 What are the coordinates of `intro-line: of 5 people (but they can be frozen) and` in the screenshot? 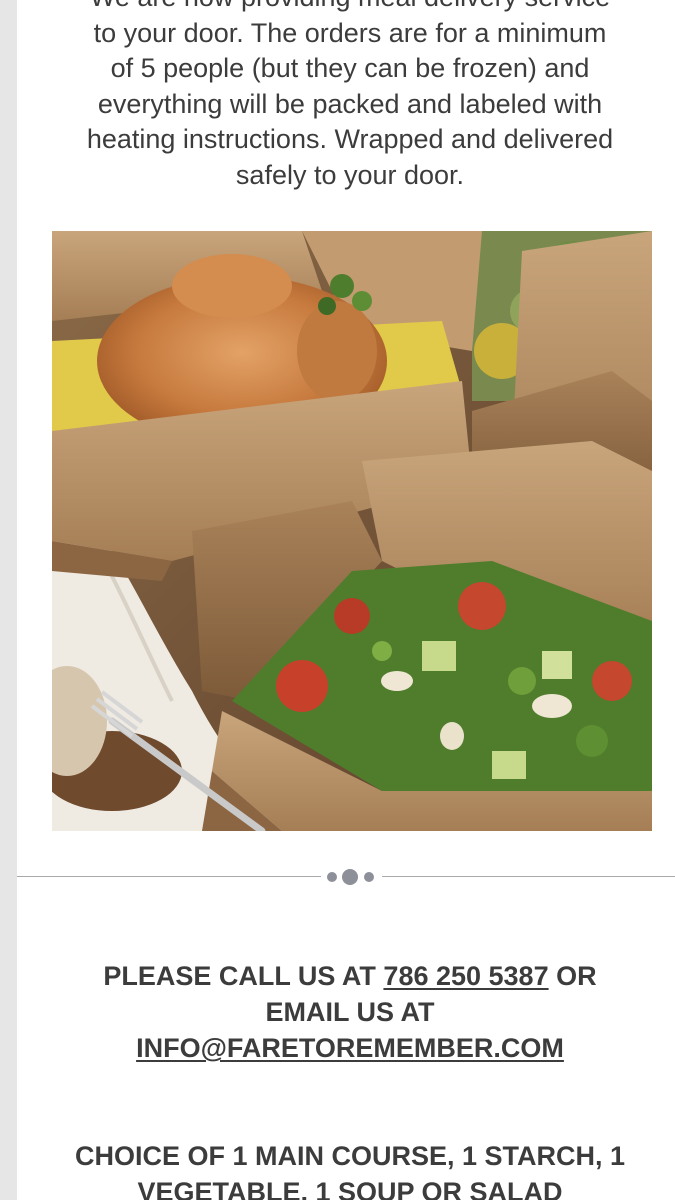 It's located at (350, 68).